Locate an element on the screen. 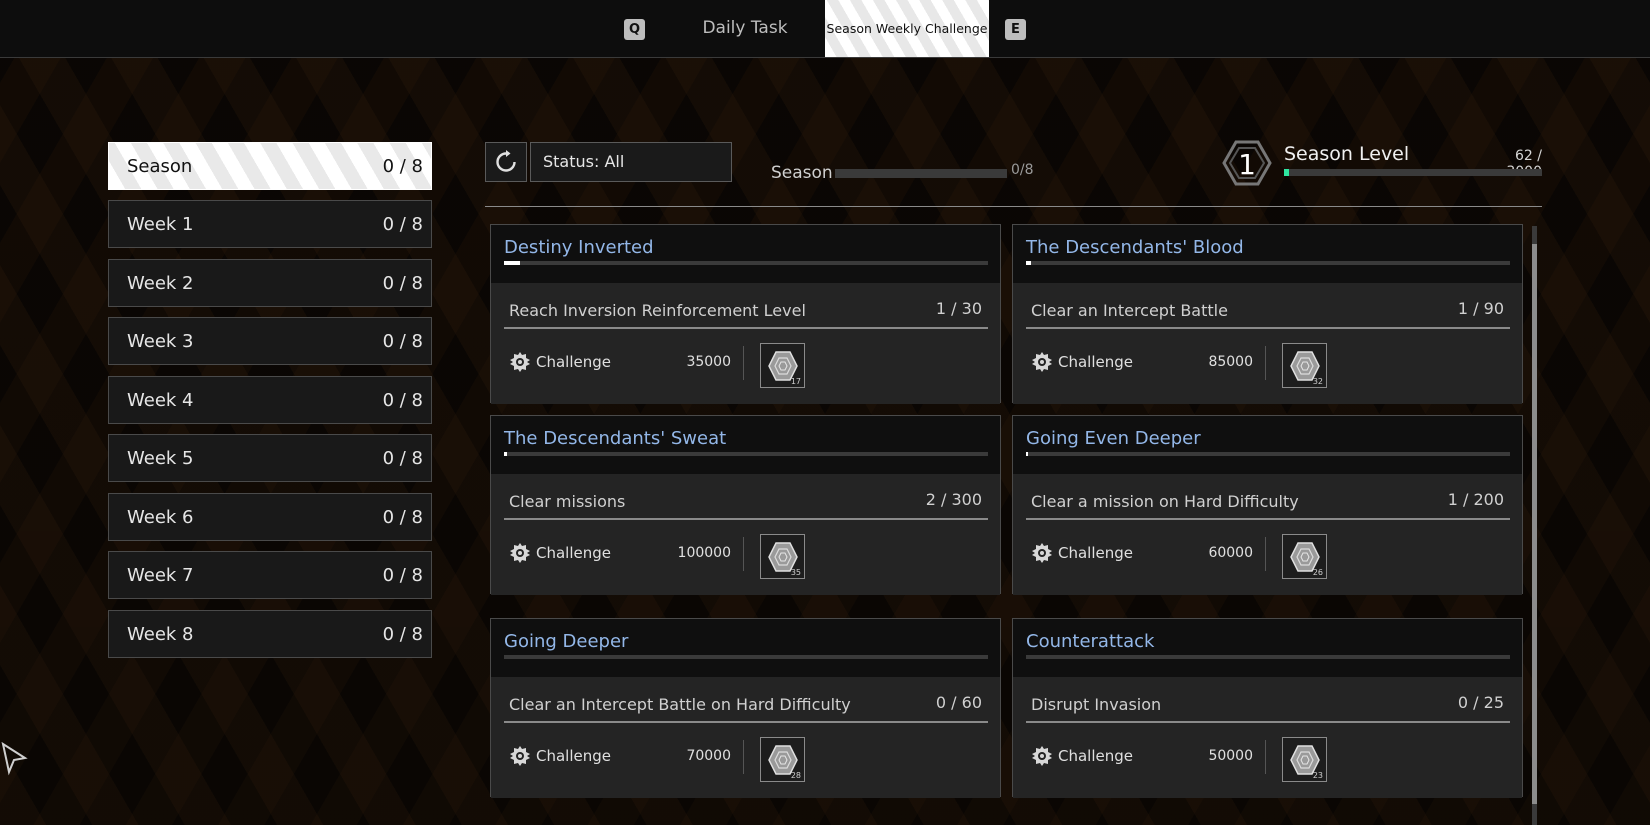 The image size is (1650, 825). tab-season-weekly-challenge: Season Weekly Challenge is located at coordinates (907, 28).